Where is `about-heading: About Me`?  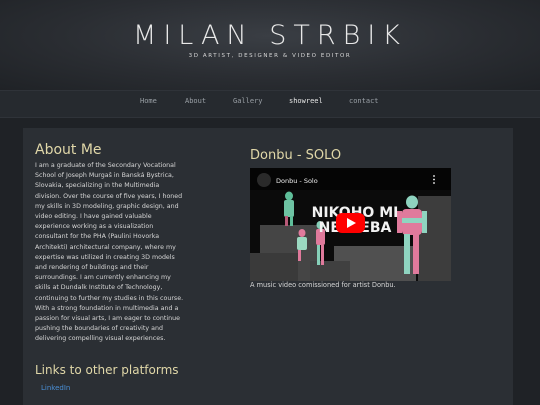
about-heading: About Me is located at coordinates (68, 150).